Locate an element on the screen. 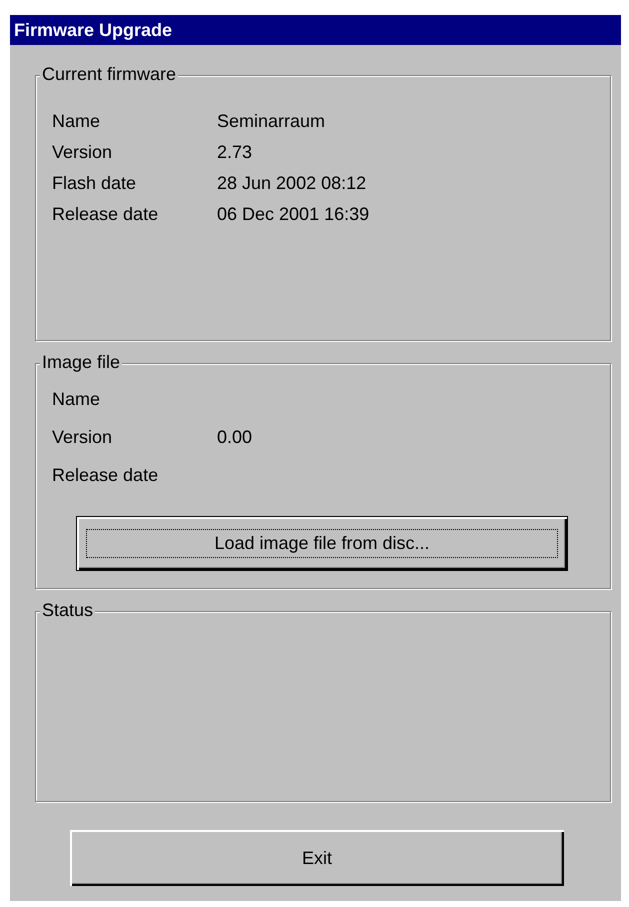 The width and height of the screenshot is (629, 907). field-value: 0.00 is located at coordinates (234, 437).